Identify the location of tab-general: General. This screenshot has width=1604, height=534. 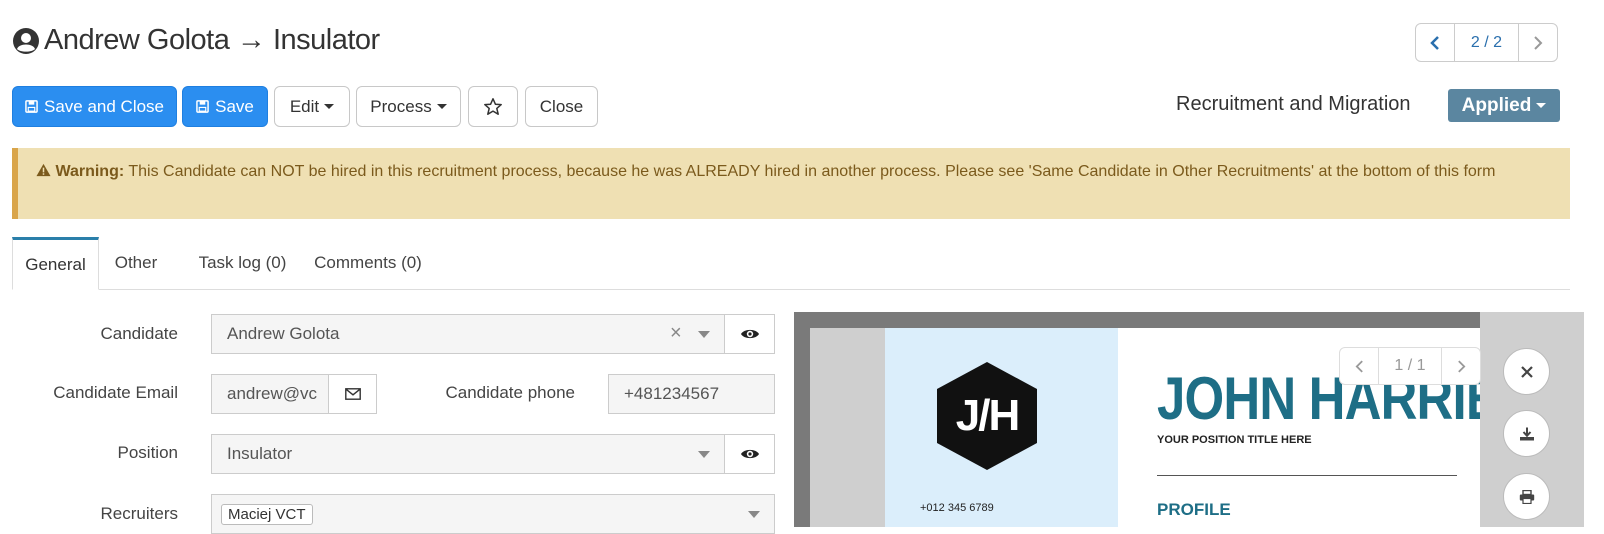
(55, 263).